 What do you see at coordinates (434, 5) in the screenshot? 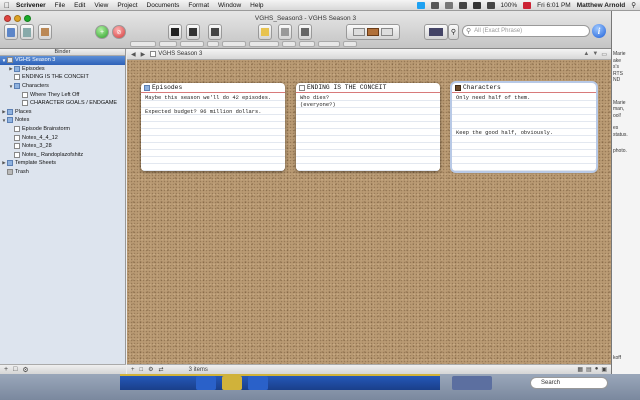
I see `dropbox-icon` at bounding box center [434, 5].